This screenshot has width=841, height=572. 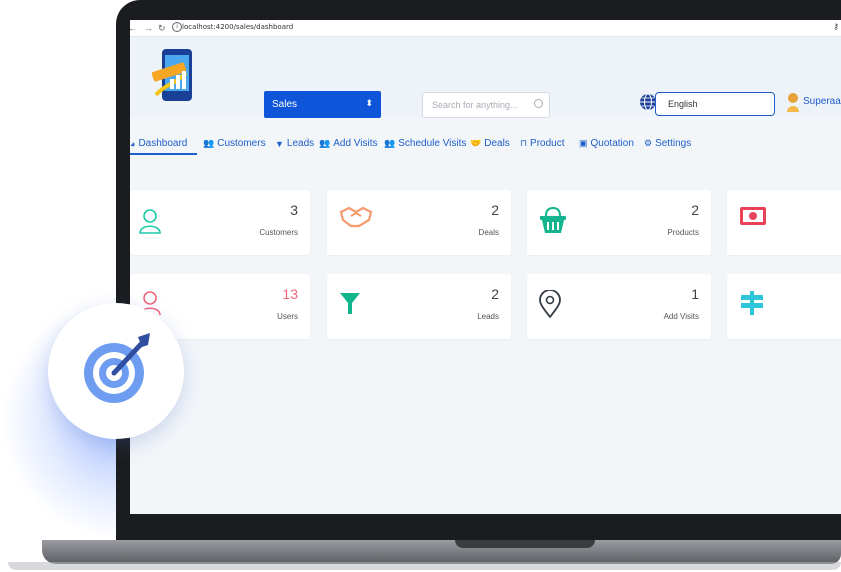 I want to click on nav-deals: 🤝 Deals, so click(x=490, y=143).